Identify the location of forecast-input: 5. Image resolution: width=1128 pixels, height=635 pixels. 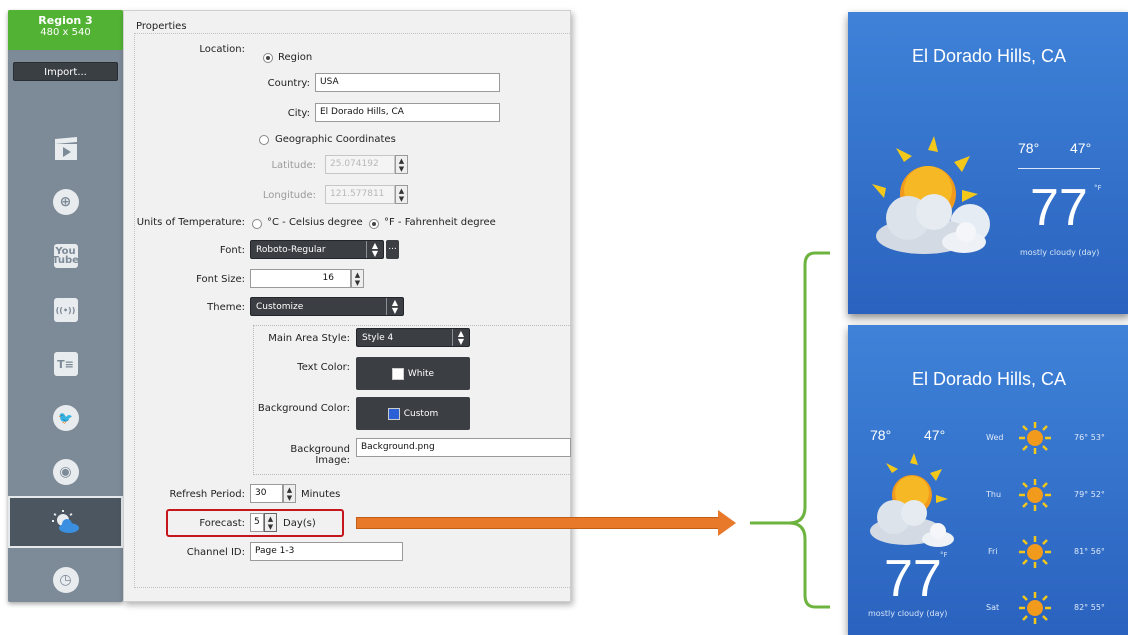
(257, 522).